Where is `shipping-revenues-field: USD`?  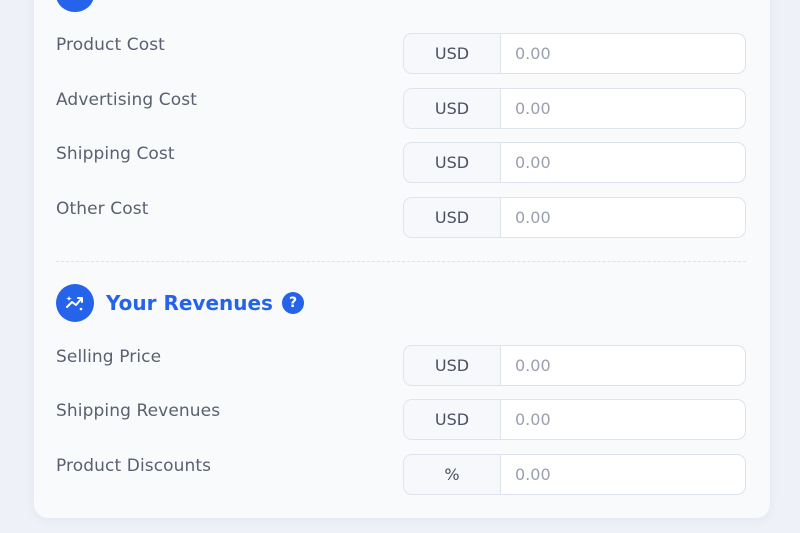
shipping-revenues-field: USD is located at coordinates (574, 419).